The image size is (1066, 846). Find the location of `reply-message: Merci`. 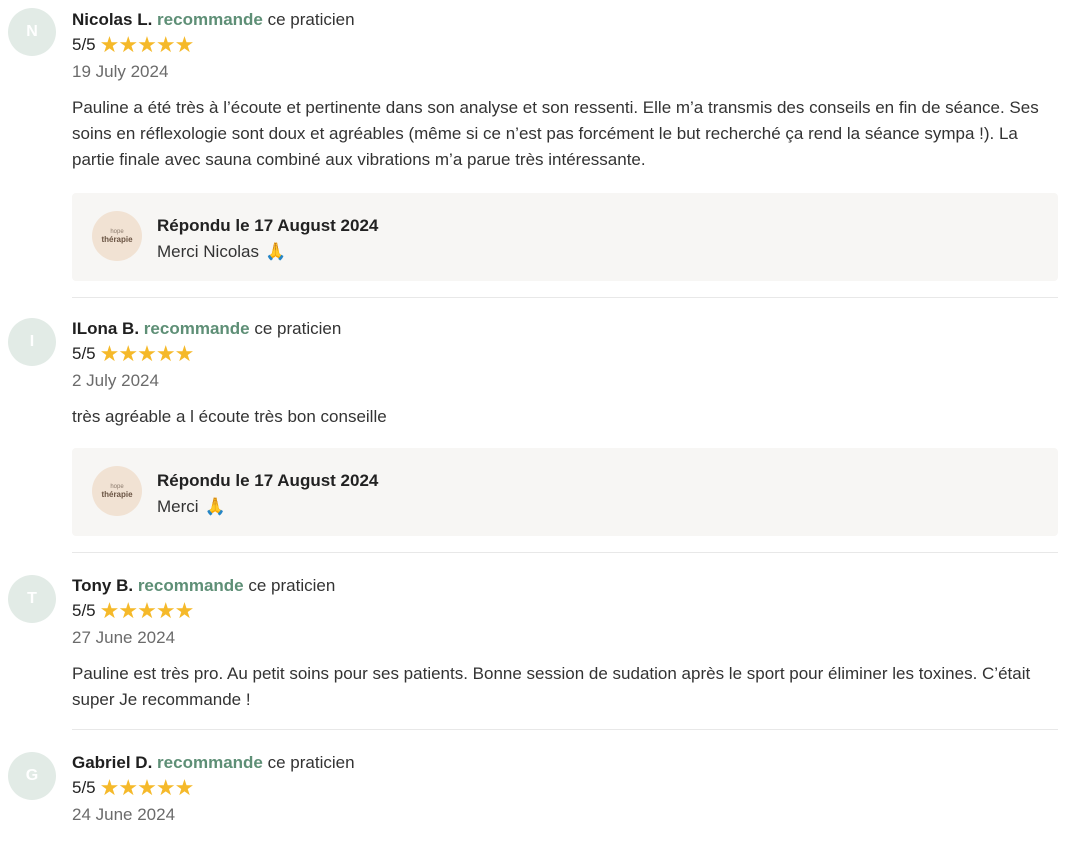

reply-message: Merci is located at coordinates (178, 506).